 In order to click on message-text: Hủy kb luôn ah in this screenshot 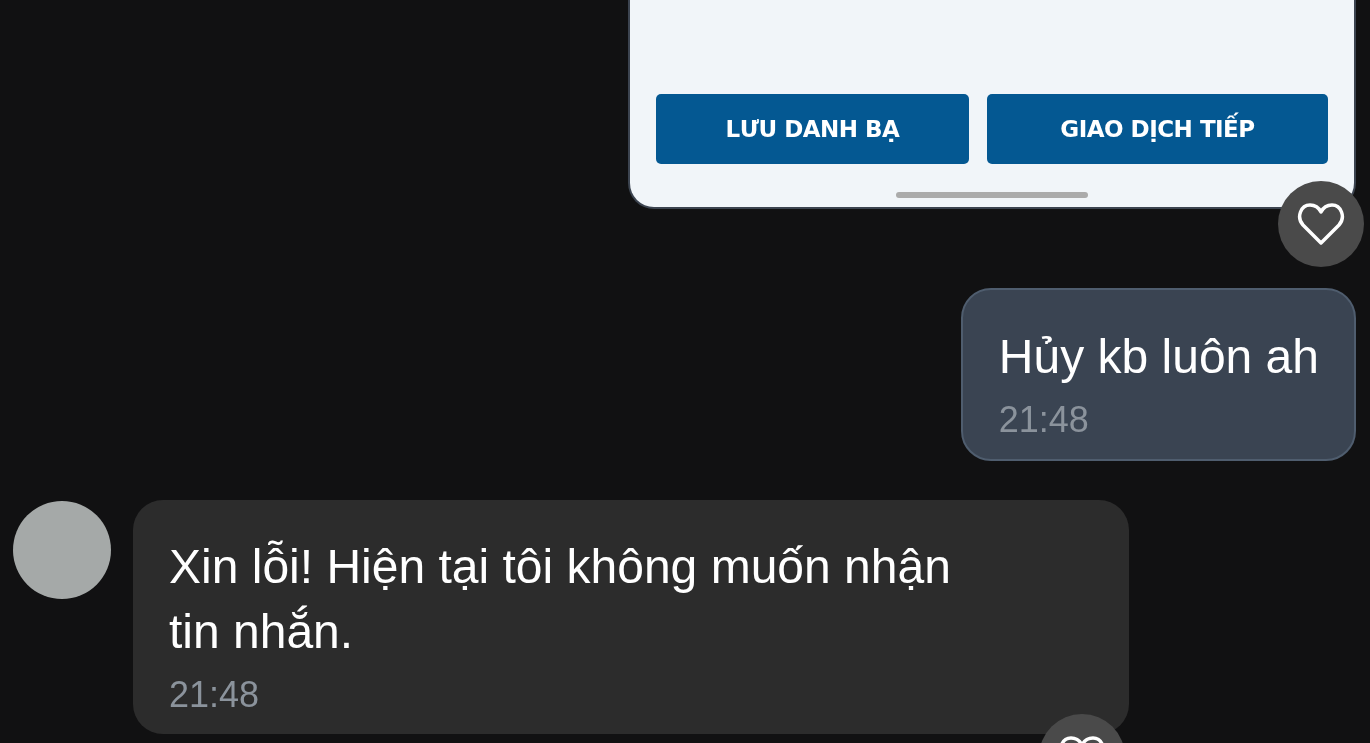, I will do `click(1158, 357)`.